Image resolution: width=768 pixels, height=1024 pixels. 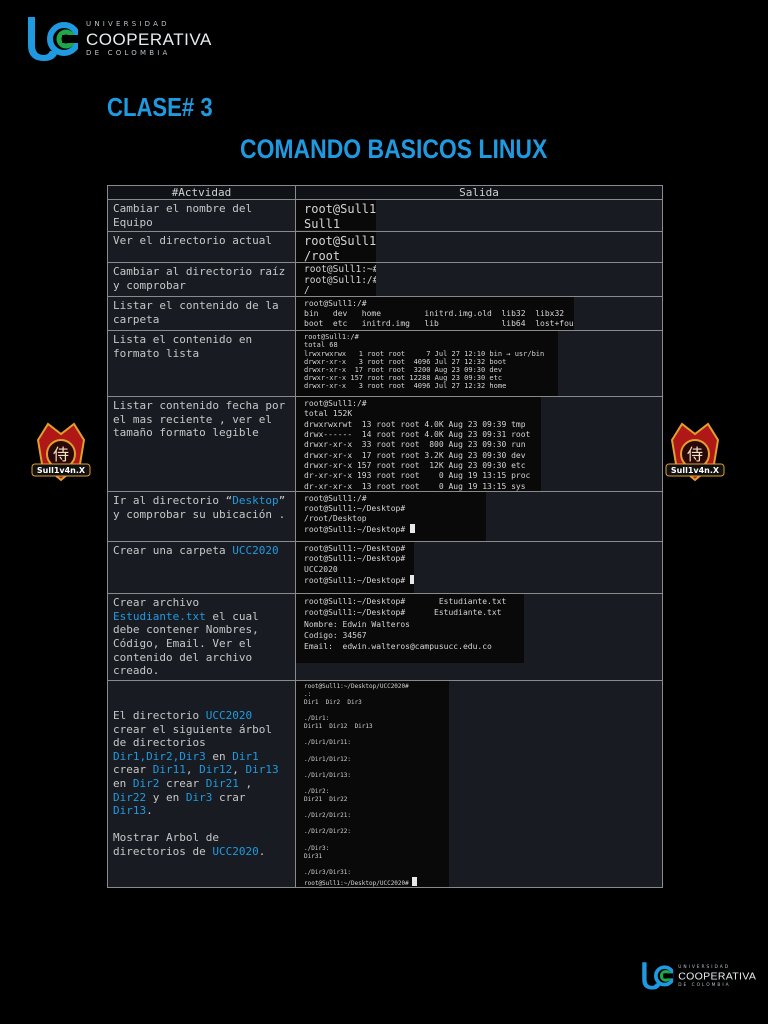 I want to click on activity-text: El directorio, so click(x=159, y=715).